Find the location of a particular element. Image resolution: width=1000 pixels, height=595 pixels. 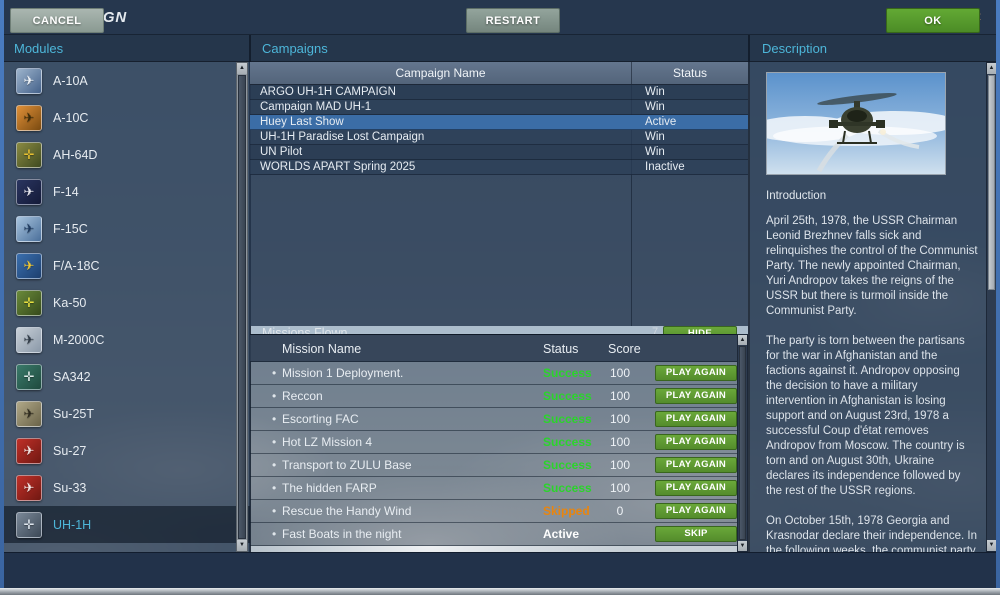

missions-scrollbar: ▲ ▼ is located at coordinates (742, 443).